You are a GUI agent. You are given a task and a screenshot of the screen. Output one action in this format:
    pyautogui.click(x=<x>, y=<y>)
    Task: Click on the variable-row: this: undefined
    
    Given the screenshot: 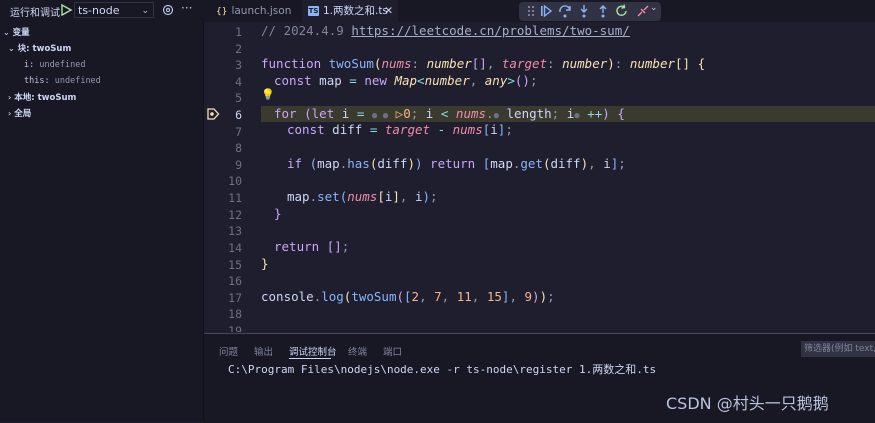 What is the action you would take?
    pyautogui.click(x=62, y=81)
    